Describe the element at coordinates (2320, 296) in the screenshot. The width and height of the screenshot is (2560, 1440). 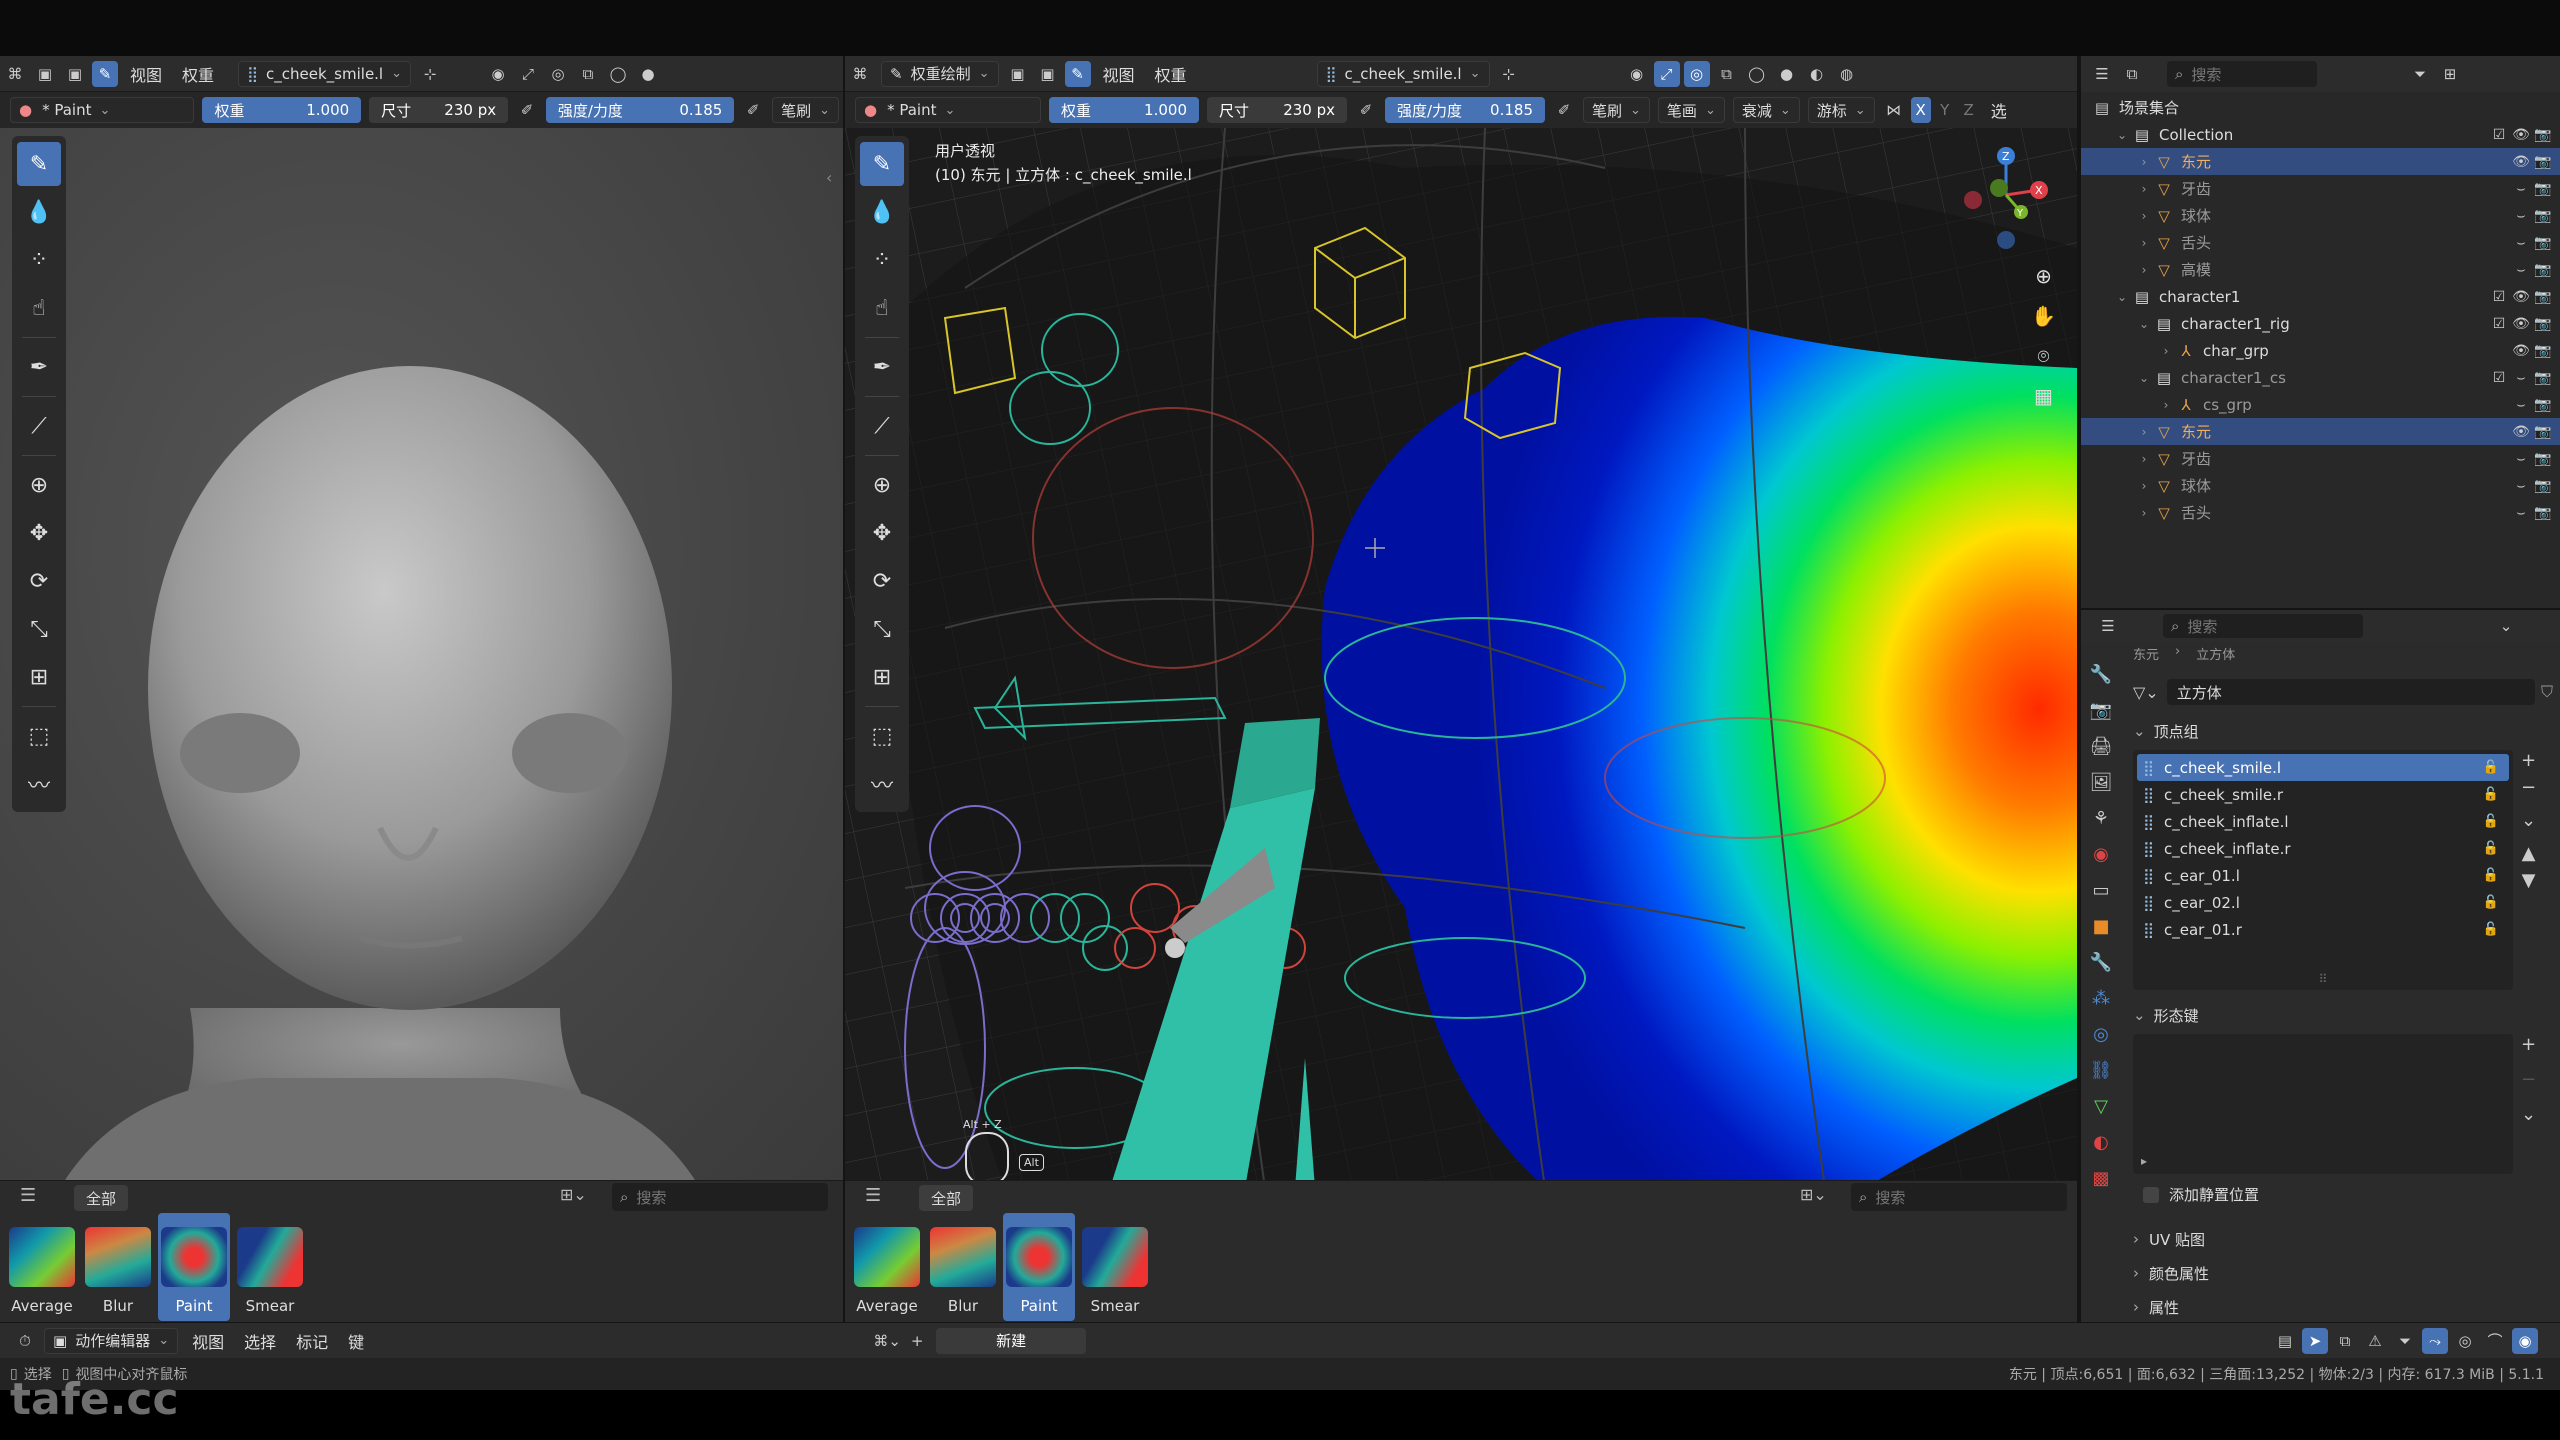
I see `outliner-row: ⌄ ▤ character1 ☑ 👁 📷` at that location.